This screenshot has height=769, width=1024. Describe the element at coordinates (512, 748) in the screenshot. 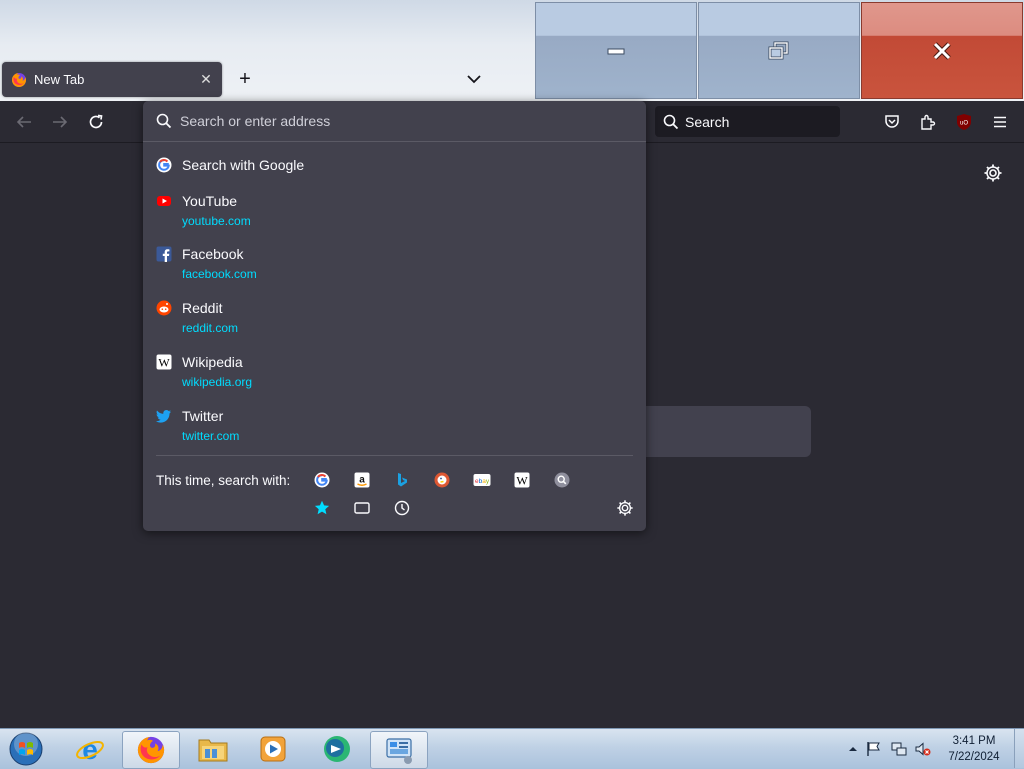

I see `taskbar: e` at that location.